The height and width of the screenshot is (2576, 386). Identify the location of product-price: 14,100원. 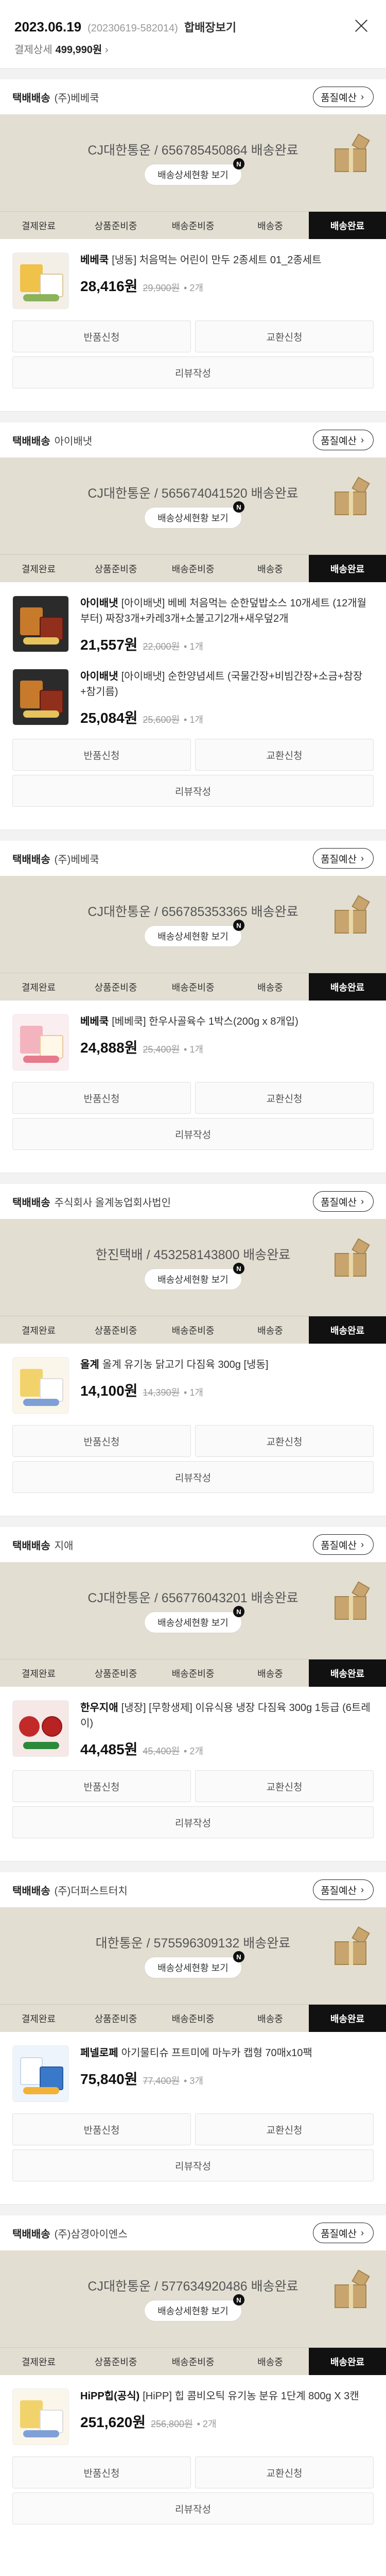
(109, 1391).